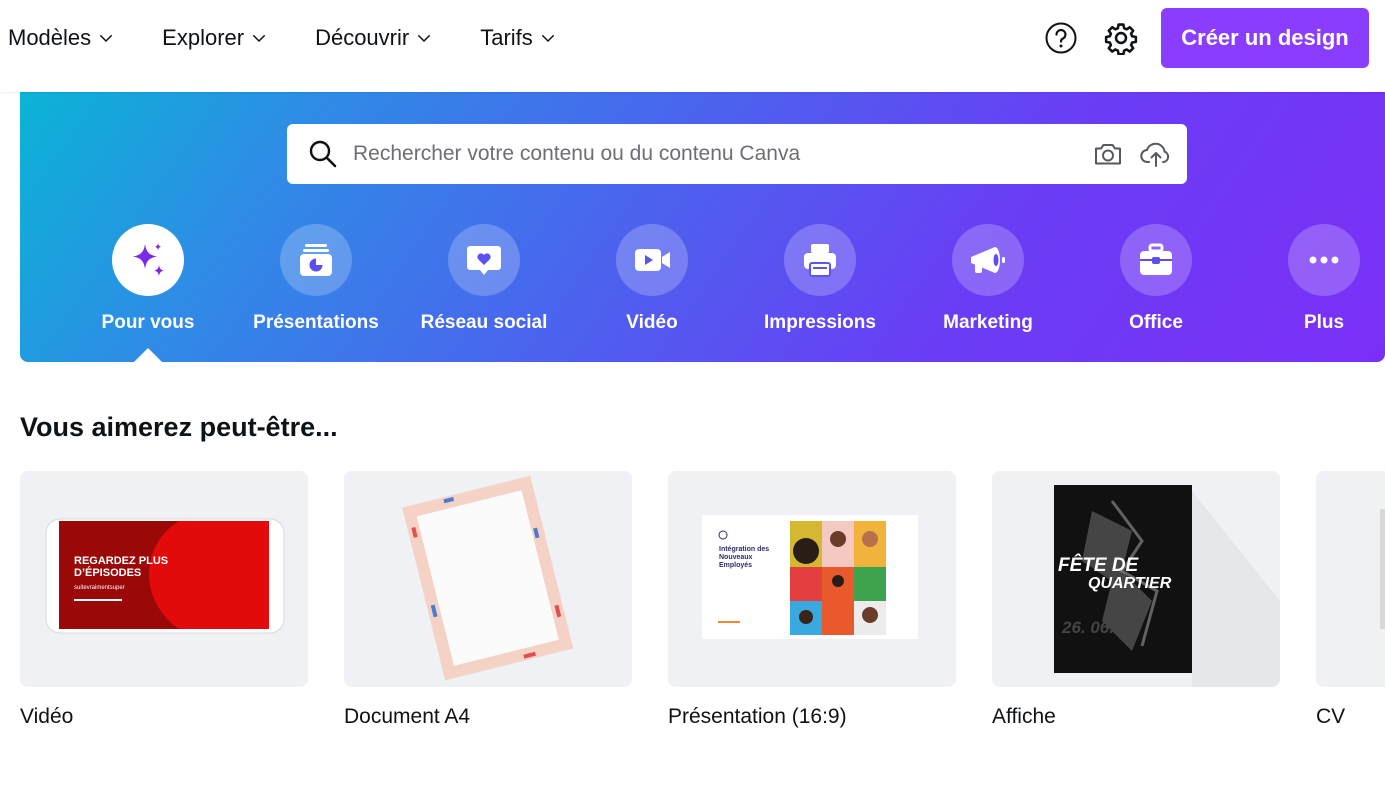 This screenshot has height=802, width=1385. I want to click on card-document-a4: Document A4, so click(488, 600).